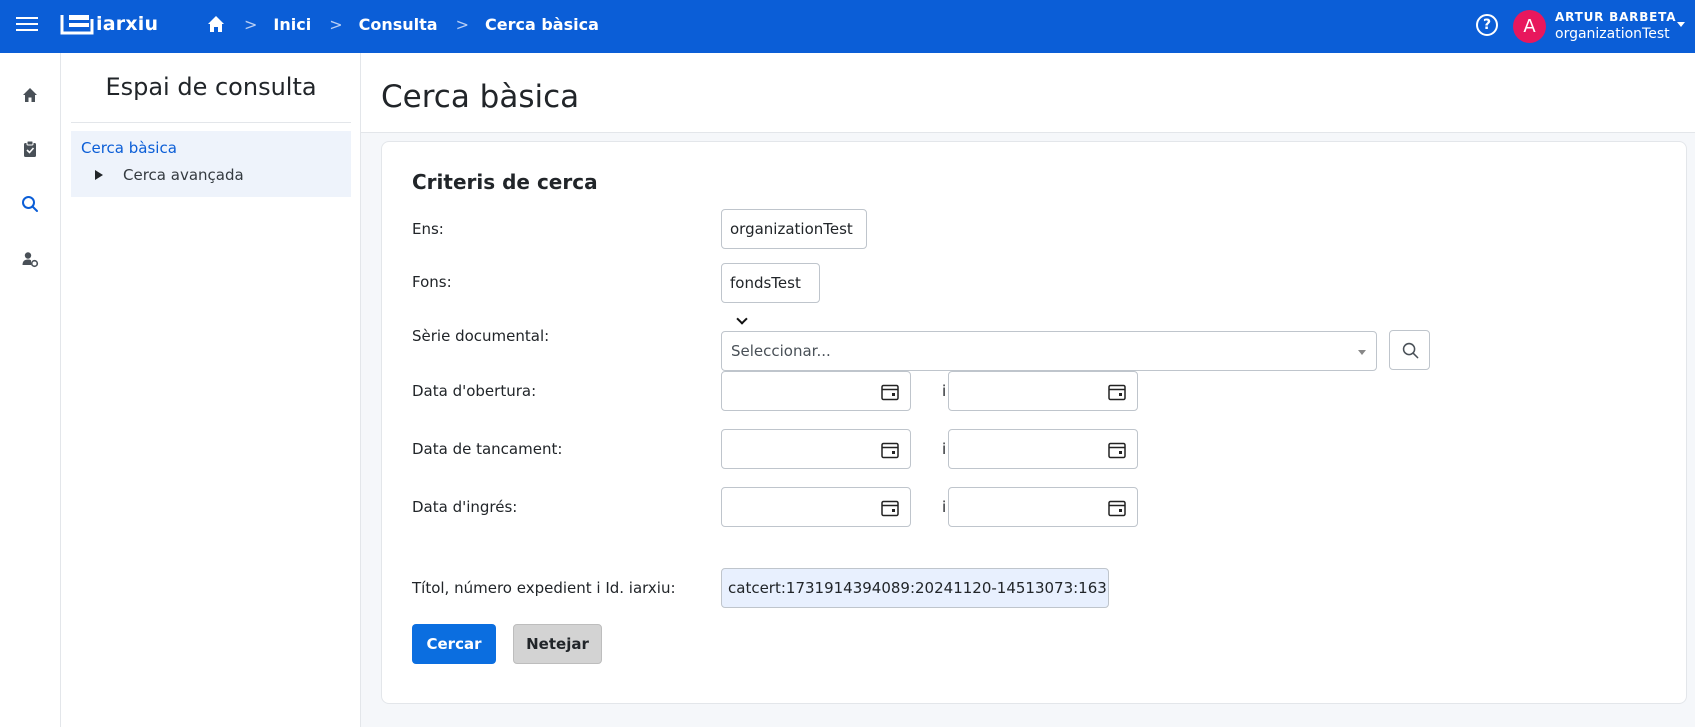 The height and width of the screenshot is (727, 1695). I want to click on clear-button: Netejar, so click(557, 644).